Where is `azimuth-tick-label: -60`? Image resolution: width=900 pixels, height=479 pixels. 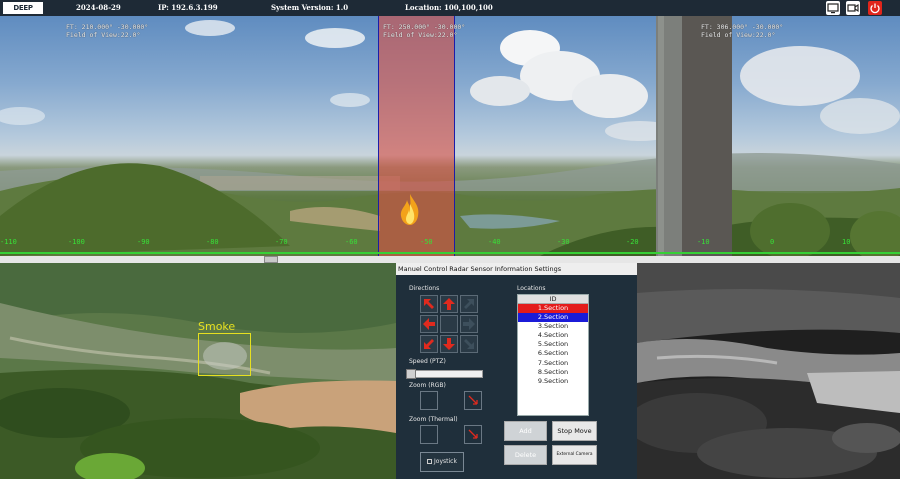
azimuth-tick-label: -60 is located at coordinates (351, 242).